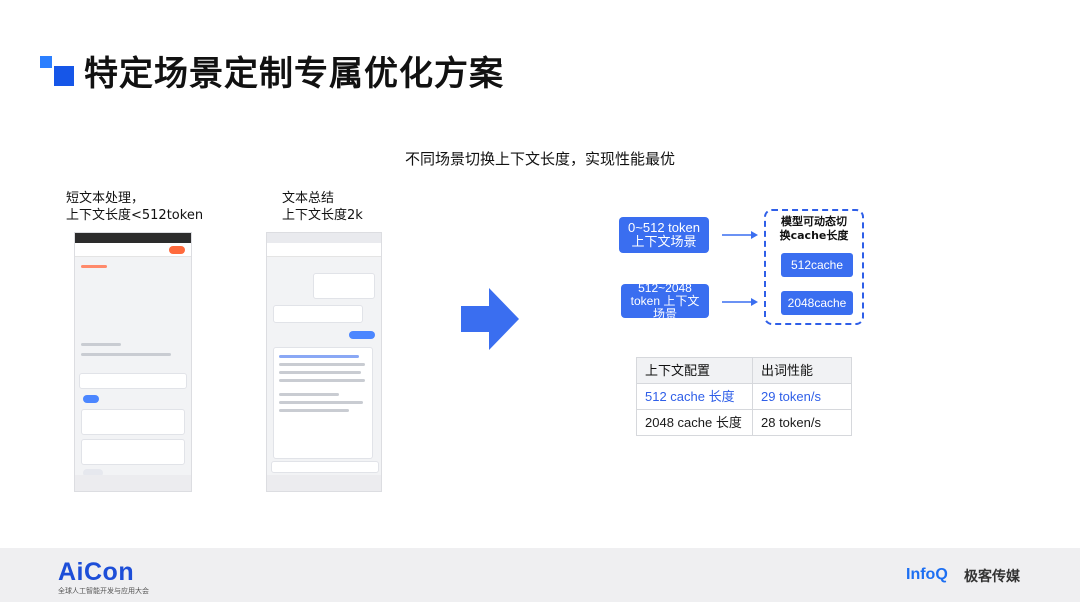 This screenshot has height=602, width=1080. I want to click on right-case-caption: 文本总结 上下文长度2k, so click(322, 207).